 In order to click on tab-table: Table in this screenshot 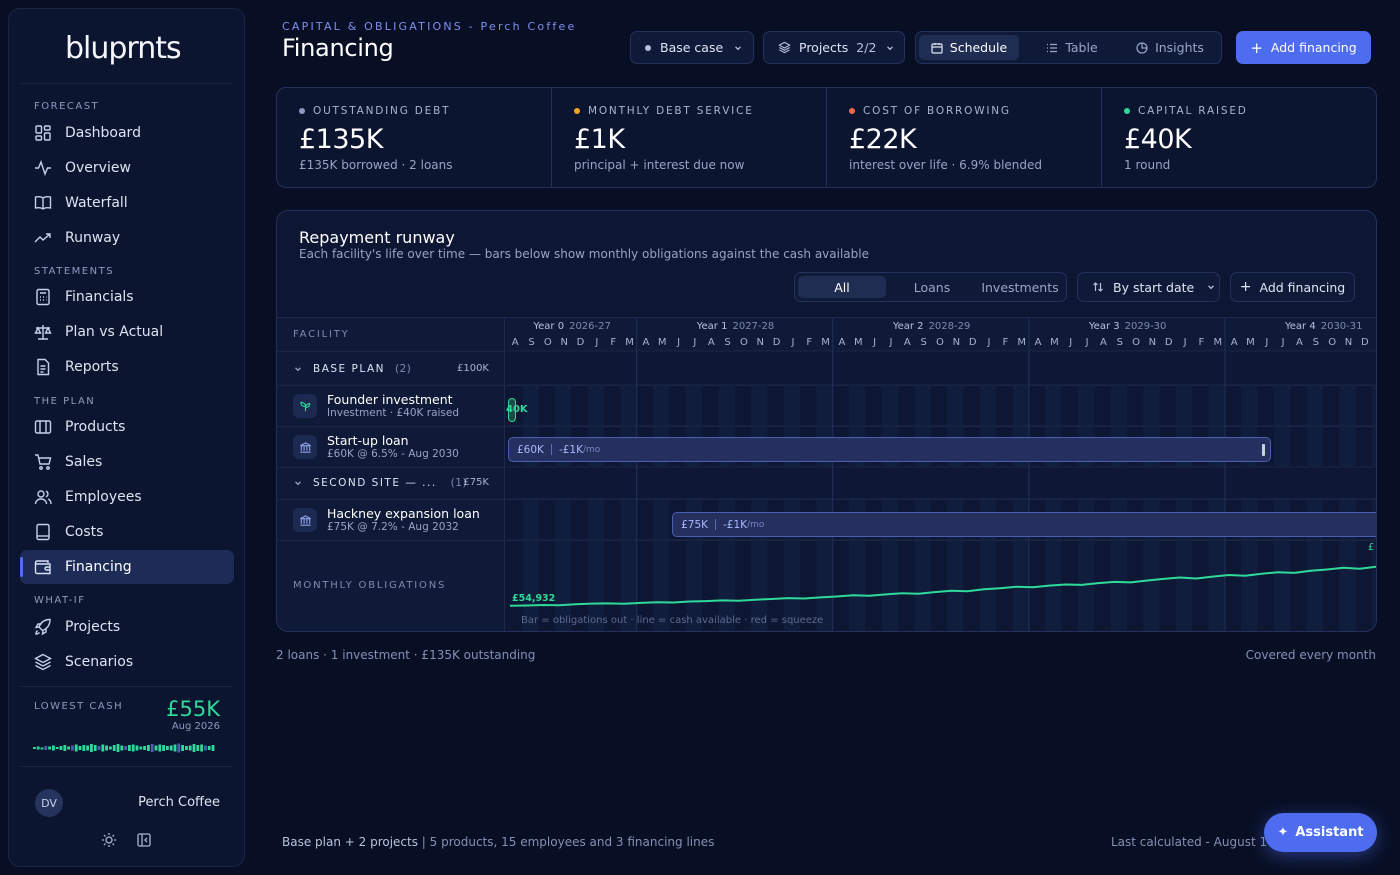, I will do `click(1072, 47)`.